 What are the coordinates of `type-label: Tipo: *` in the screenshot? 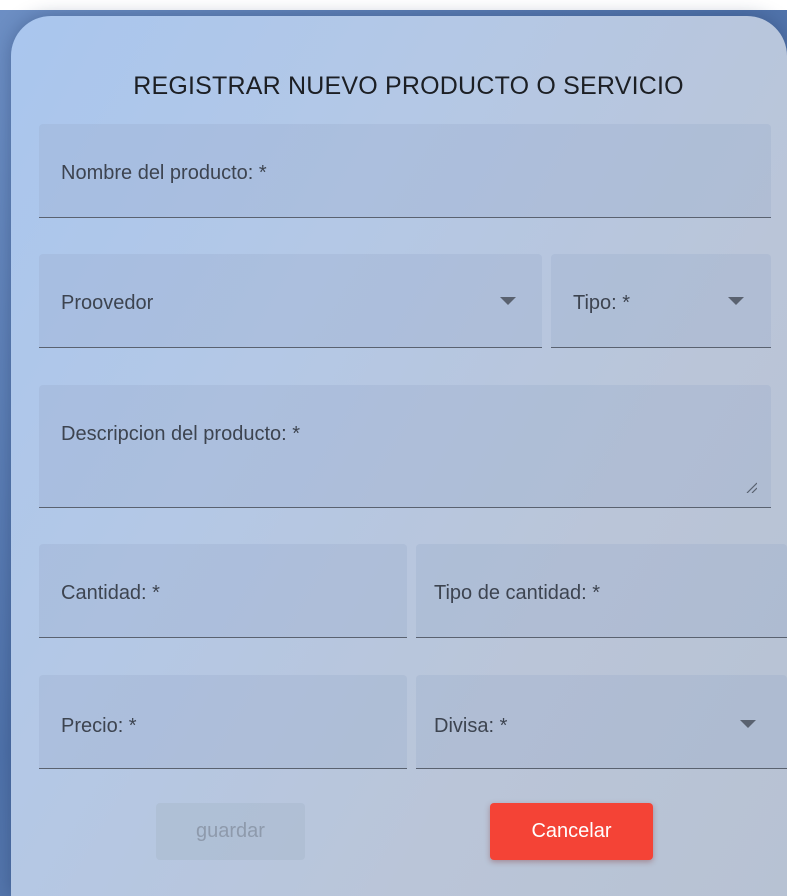 It's located at (602, 303).